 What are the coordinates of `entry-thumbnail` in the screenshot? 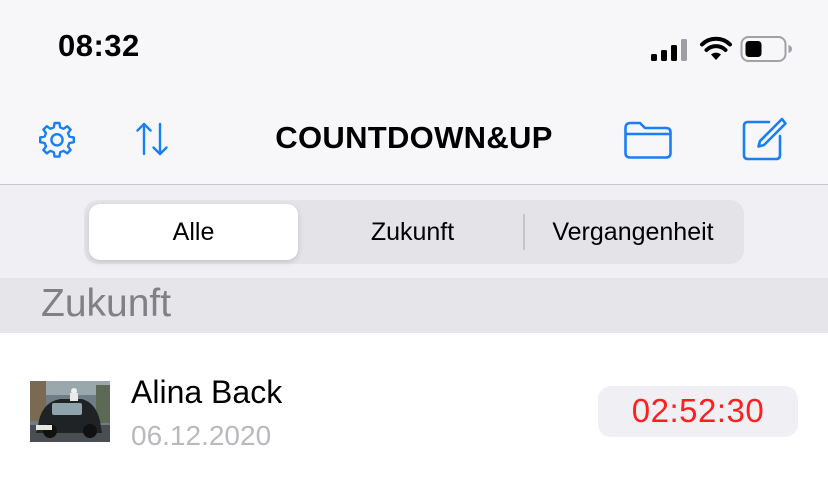 It's located at (70, 411).